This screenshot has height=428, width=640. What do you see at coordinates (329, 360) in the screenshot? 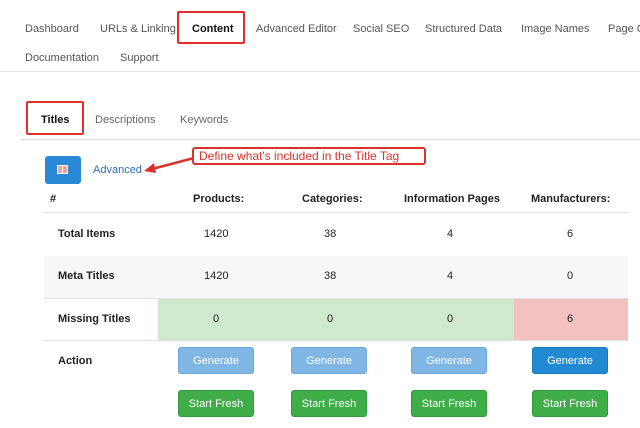
I see `generate-categories-button: Generate` at bounding box center [329, 360].